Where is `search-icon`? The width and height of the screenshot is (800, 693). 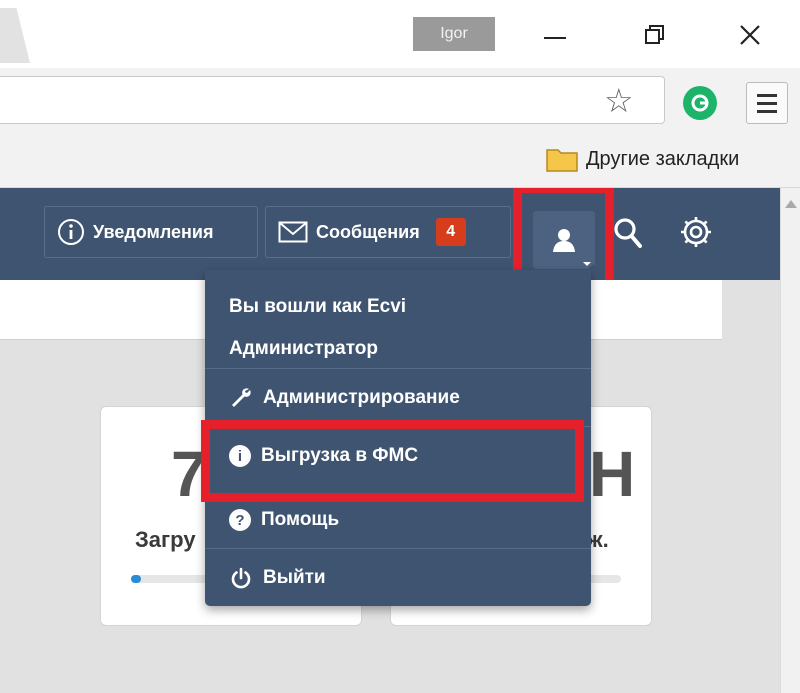 search-icon is located at coordinates (628, 233).